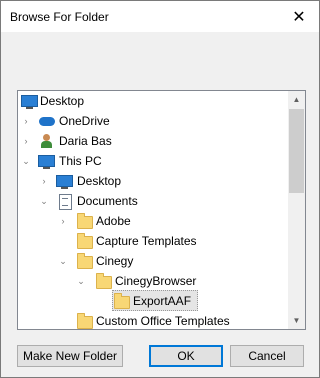 Image resolution: width=320 pixels, height=378 pixels. Describe the element at coordinates (153, 161) in the screenshot. I see `tree-item-this-pc: ⌄ This PC` at that location.